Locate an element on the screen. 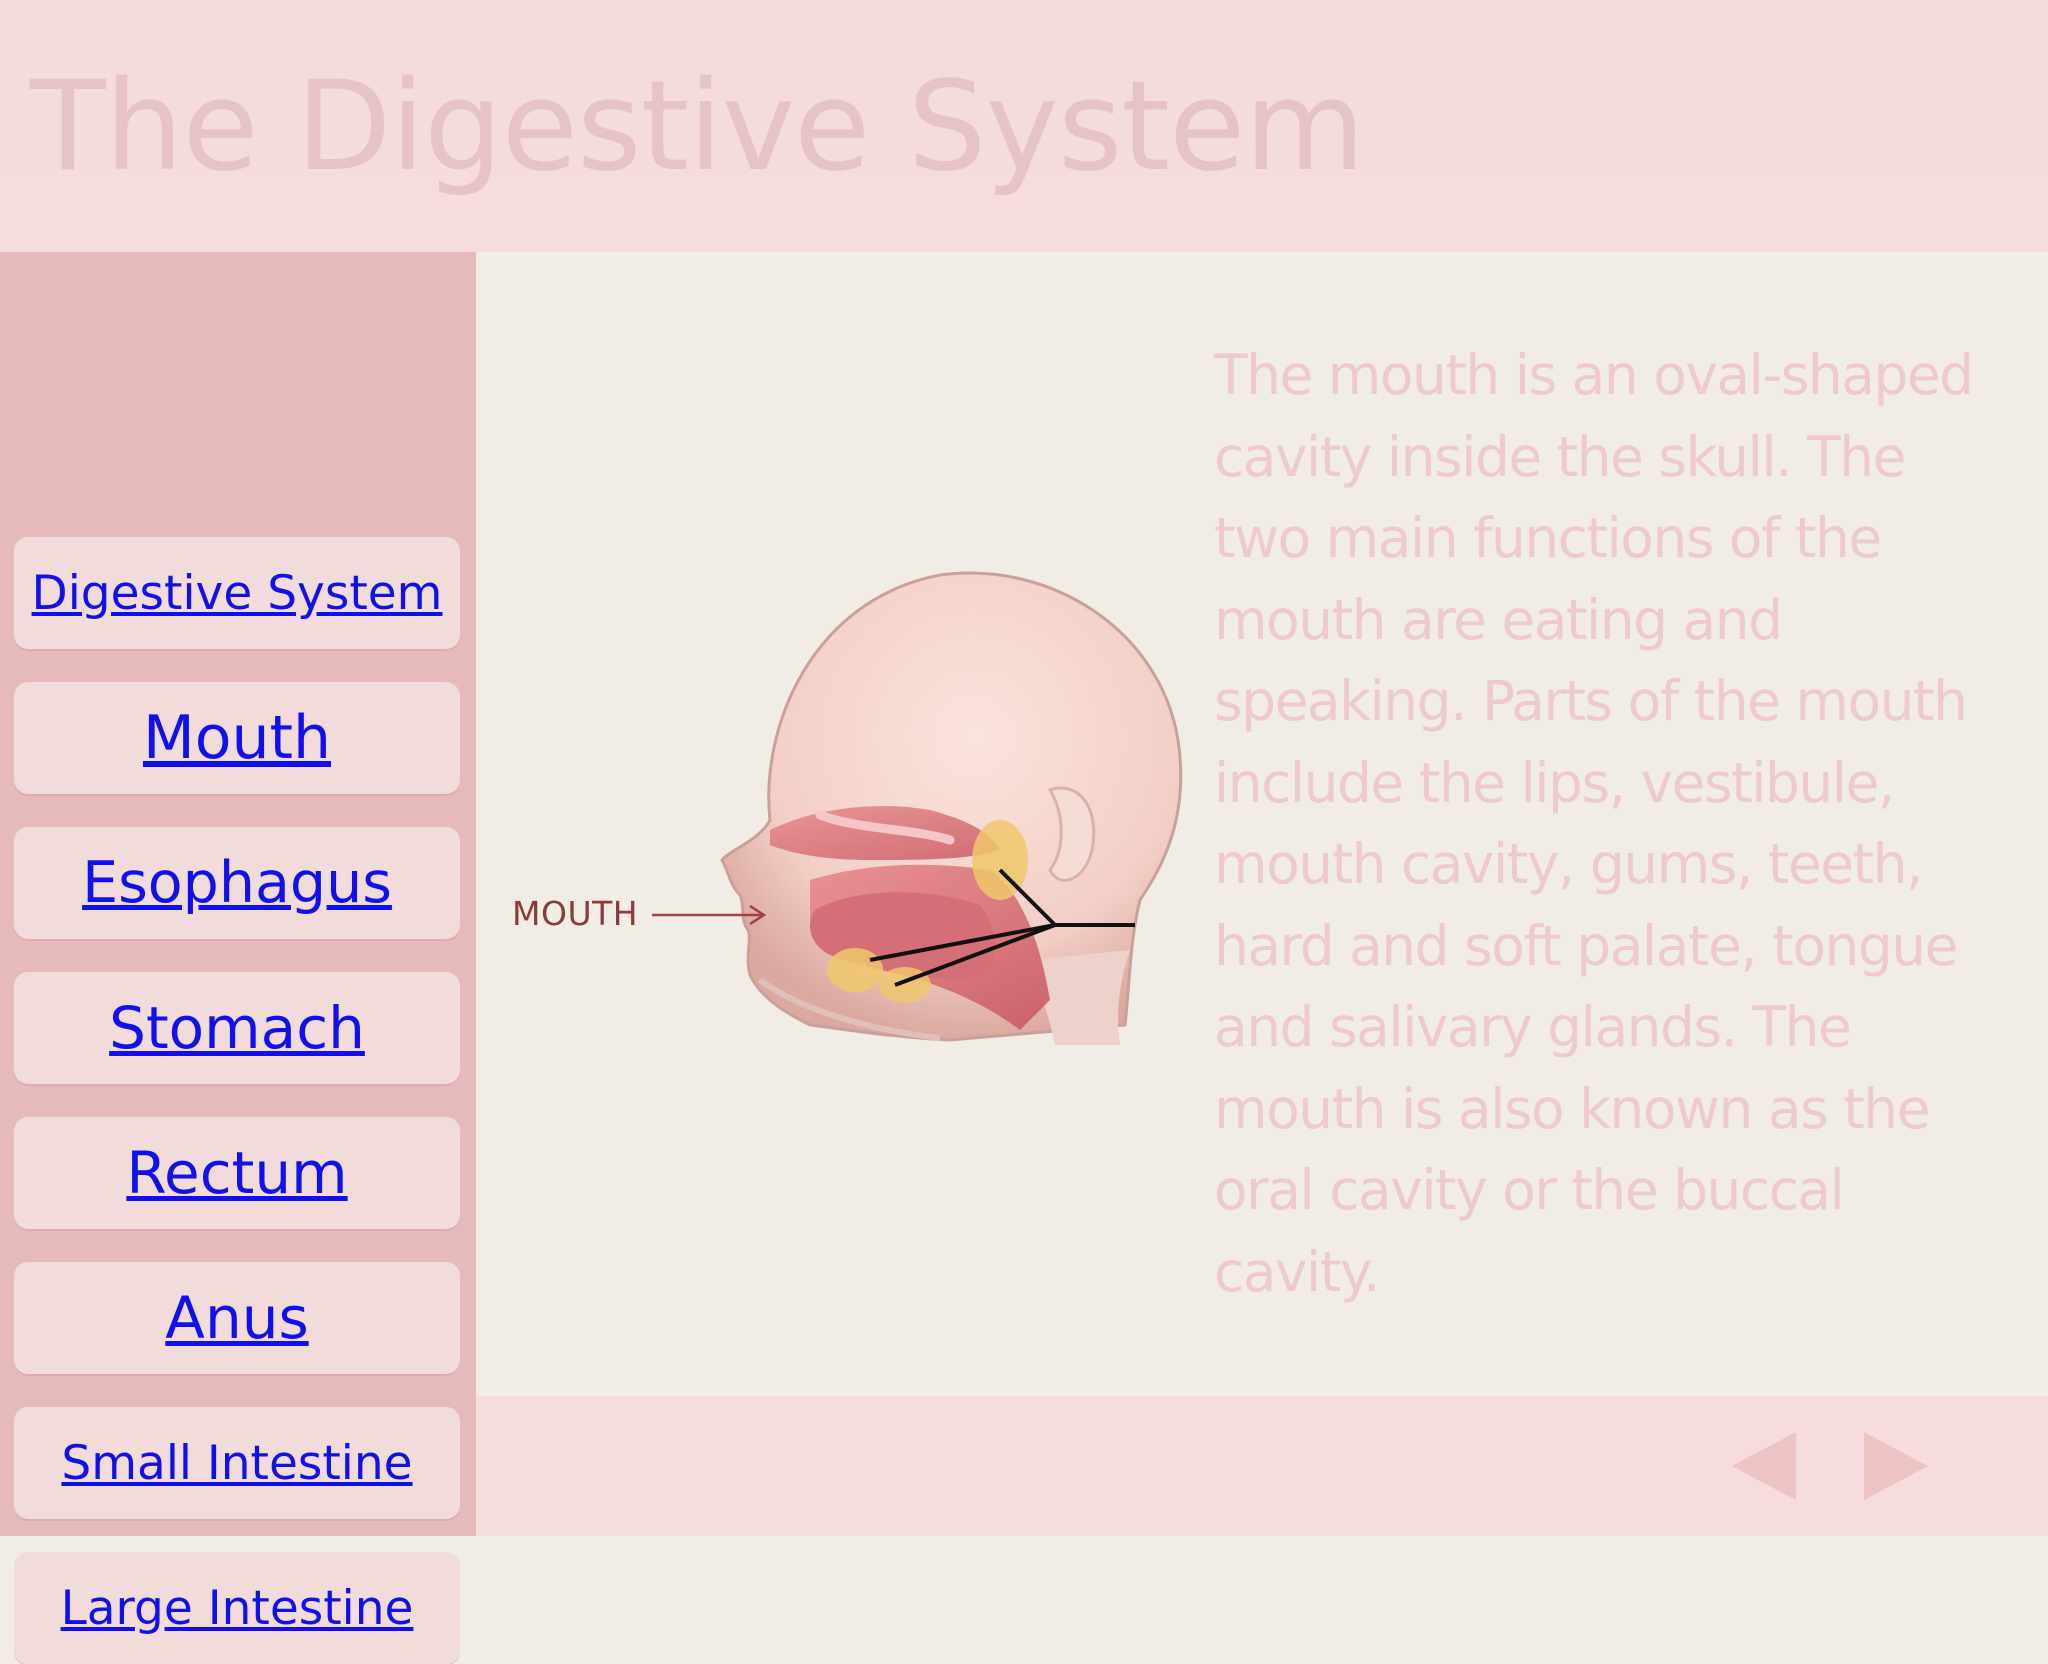 The height and width of the screenshot is (1664, 2048). slide-footer is located at coordinates (1262, 1466).